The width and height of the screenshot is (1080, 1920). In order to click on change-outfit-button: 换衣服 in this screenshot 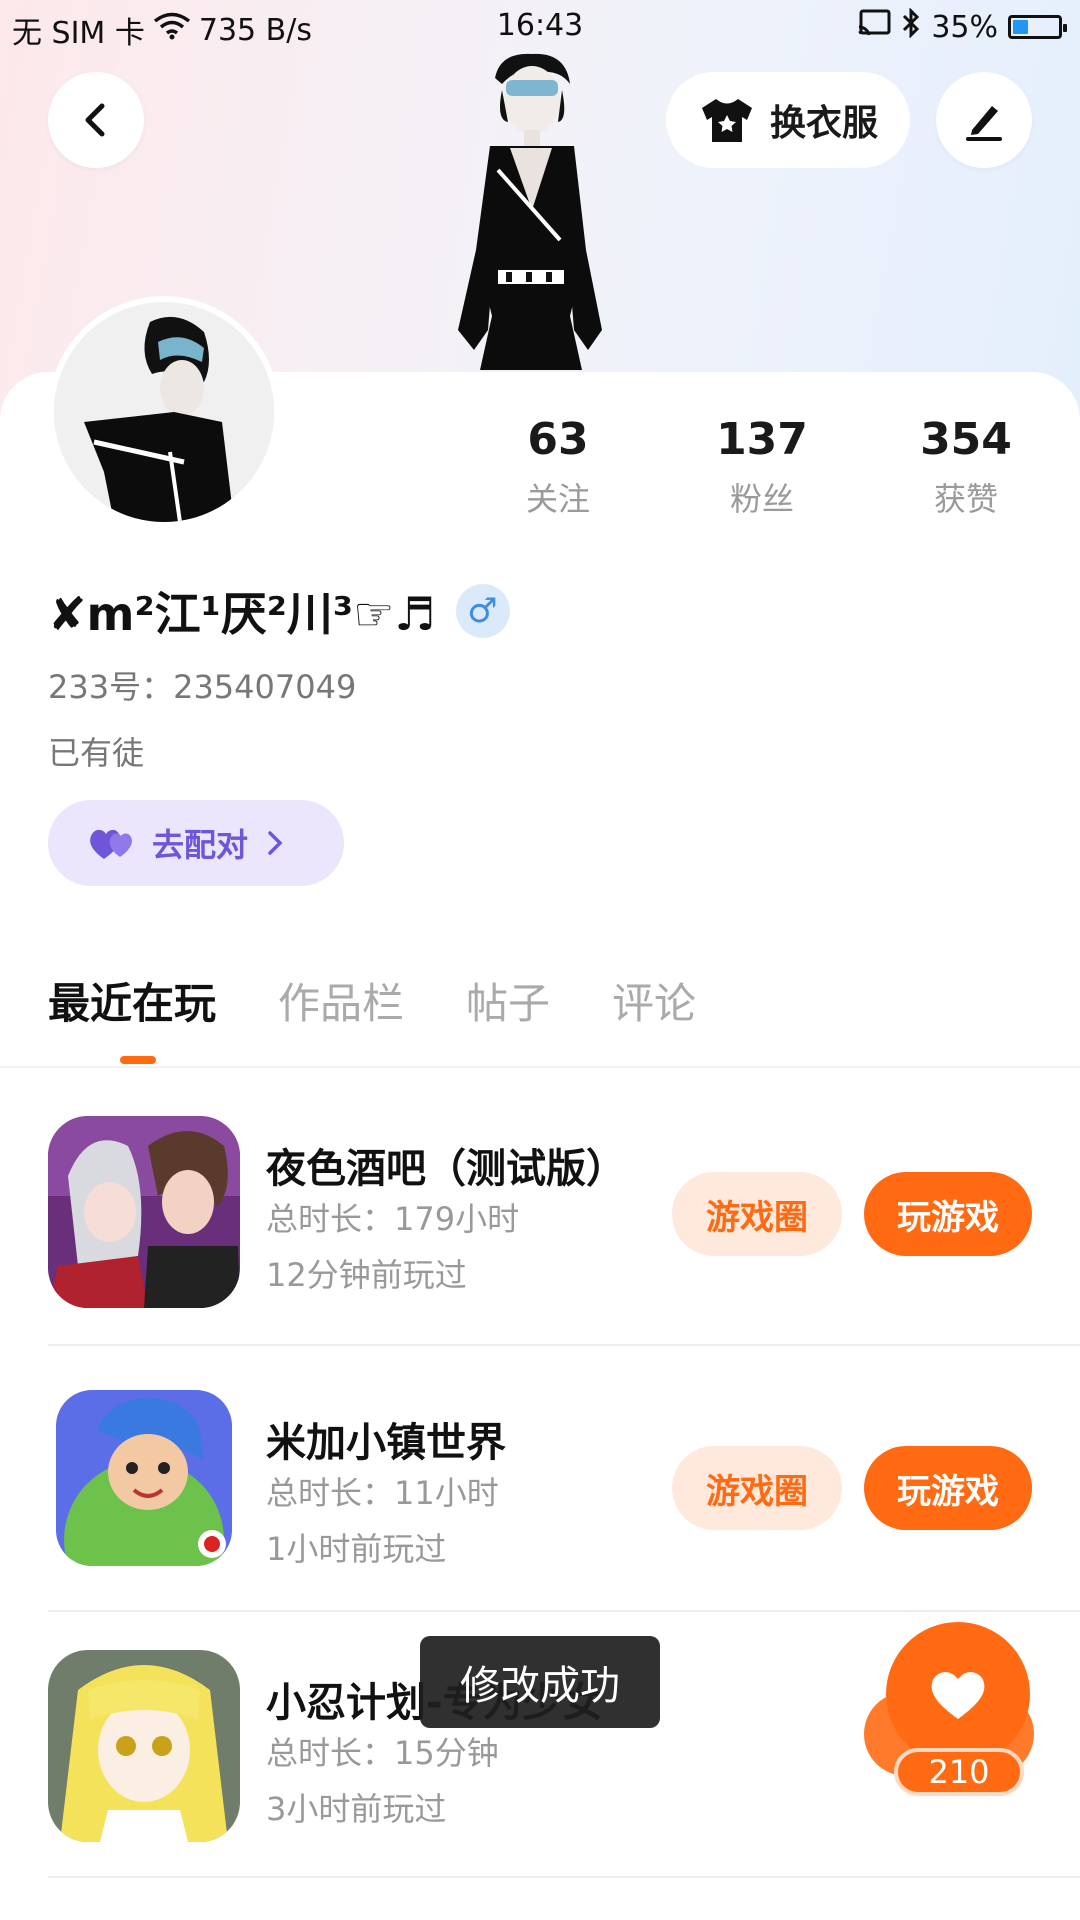, I will do `click(788, 120)`.